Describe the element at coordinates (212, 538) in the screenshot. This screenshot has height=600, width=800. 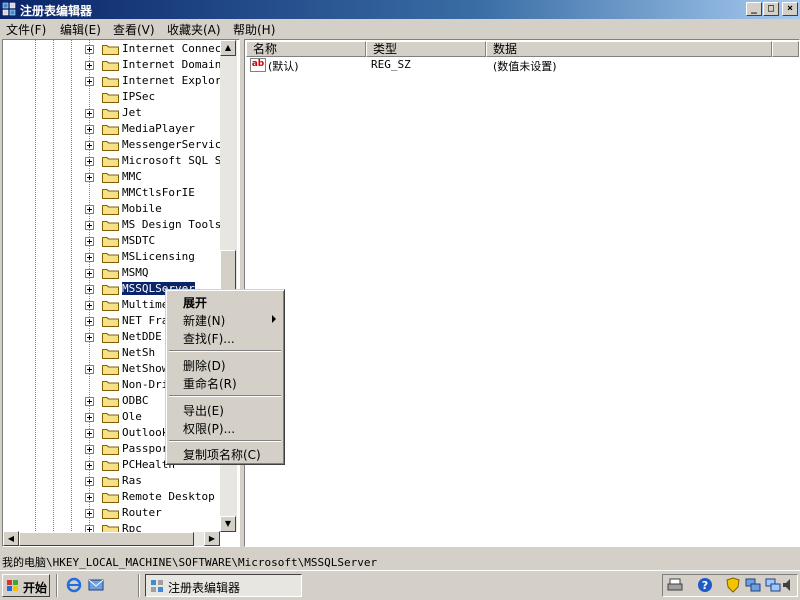
I see `scroll-right-button: ▶` at that location.